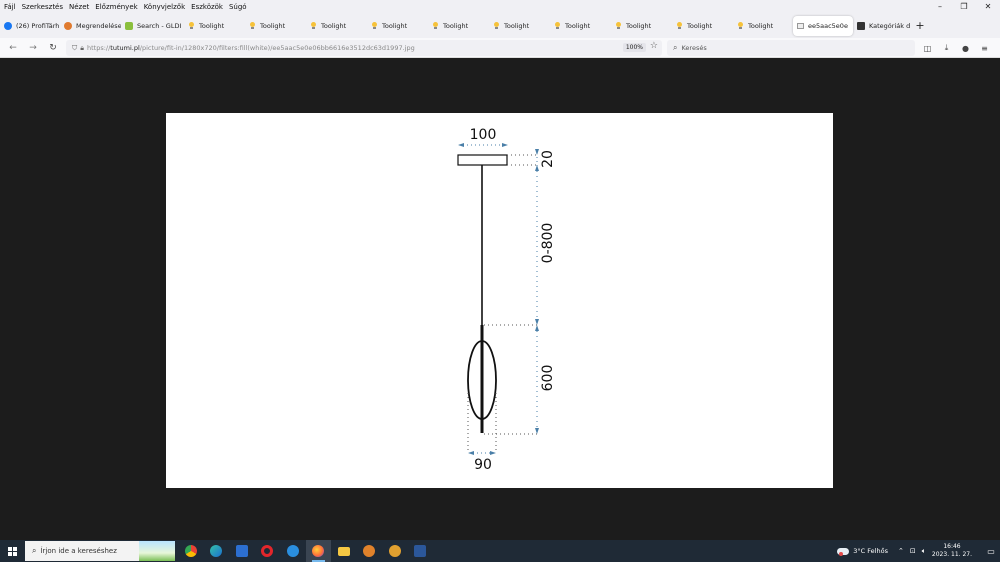 The width and height of the screenshot is (1000, 562). Describe the element at coordinates (38, 25) in the screenshot. I see `tab-label: (26) ProfiTárh` at that location.